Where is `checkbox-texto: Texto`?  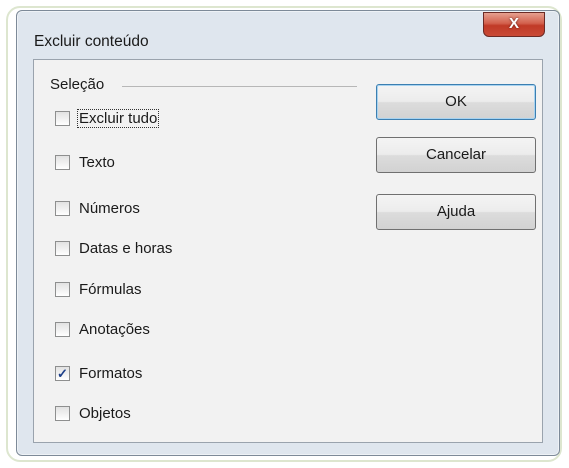
checkbox-texto: Texto is located at coordinates (85, 162).